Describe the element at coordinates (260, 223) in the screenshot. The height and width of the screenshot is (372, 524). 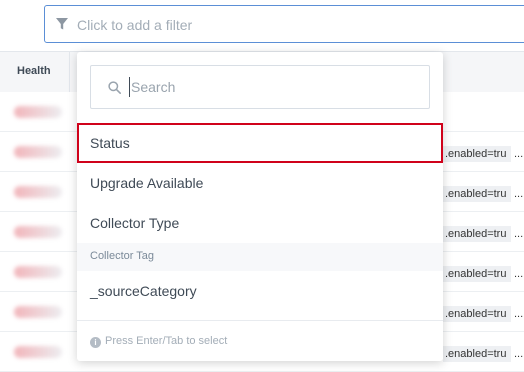
I see `option-collector-type: Collector Type` at that location.